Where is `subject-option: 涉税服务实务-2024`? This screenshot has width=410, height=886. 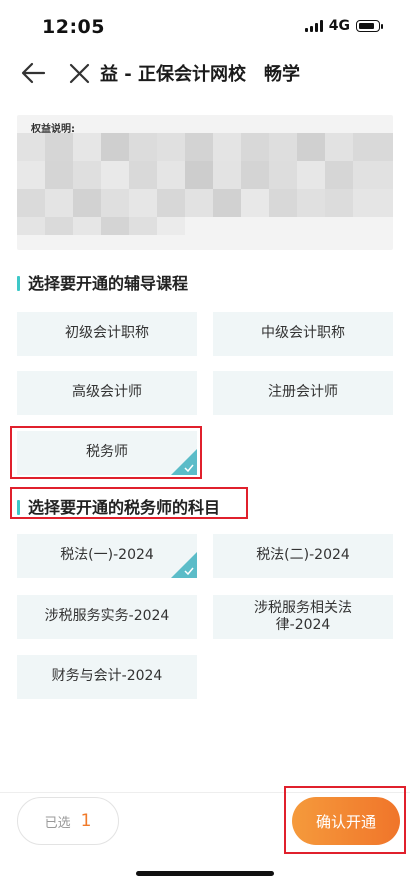
subject-option: 涉税服务实务-2024 is located at coordinates (107, 617).